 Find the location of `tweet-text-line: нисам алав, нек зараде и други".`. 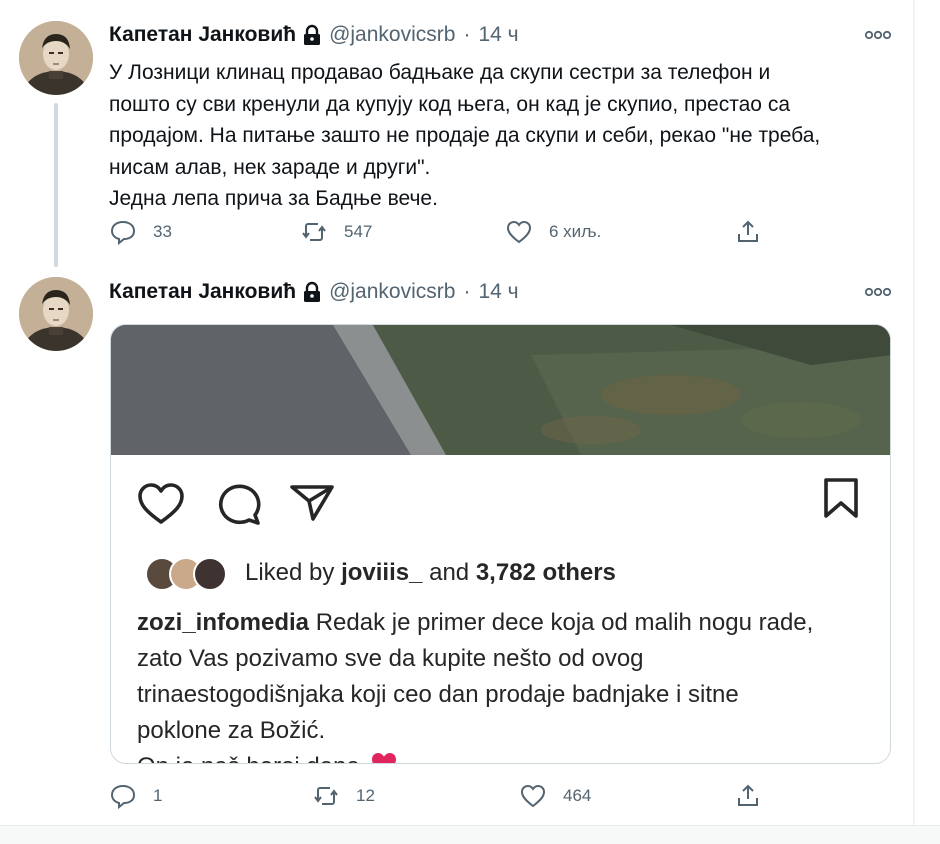

tweet-text-line: нисам алав, нек зараде и други". is located at coordinates (270, 167).